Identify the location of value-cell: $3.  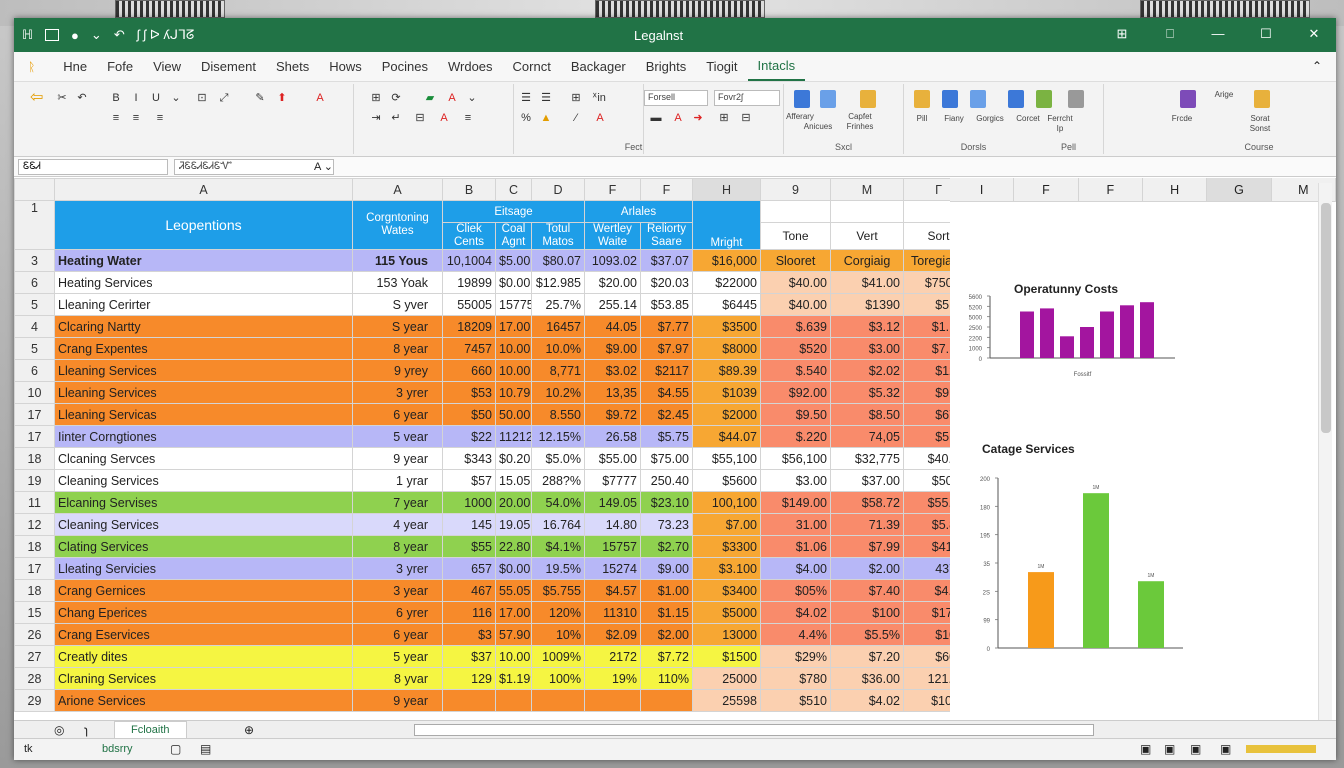
(469, 634).